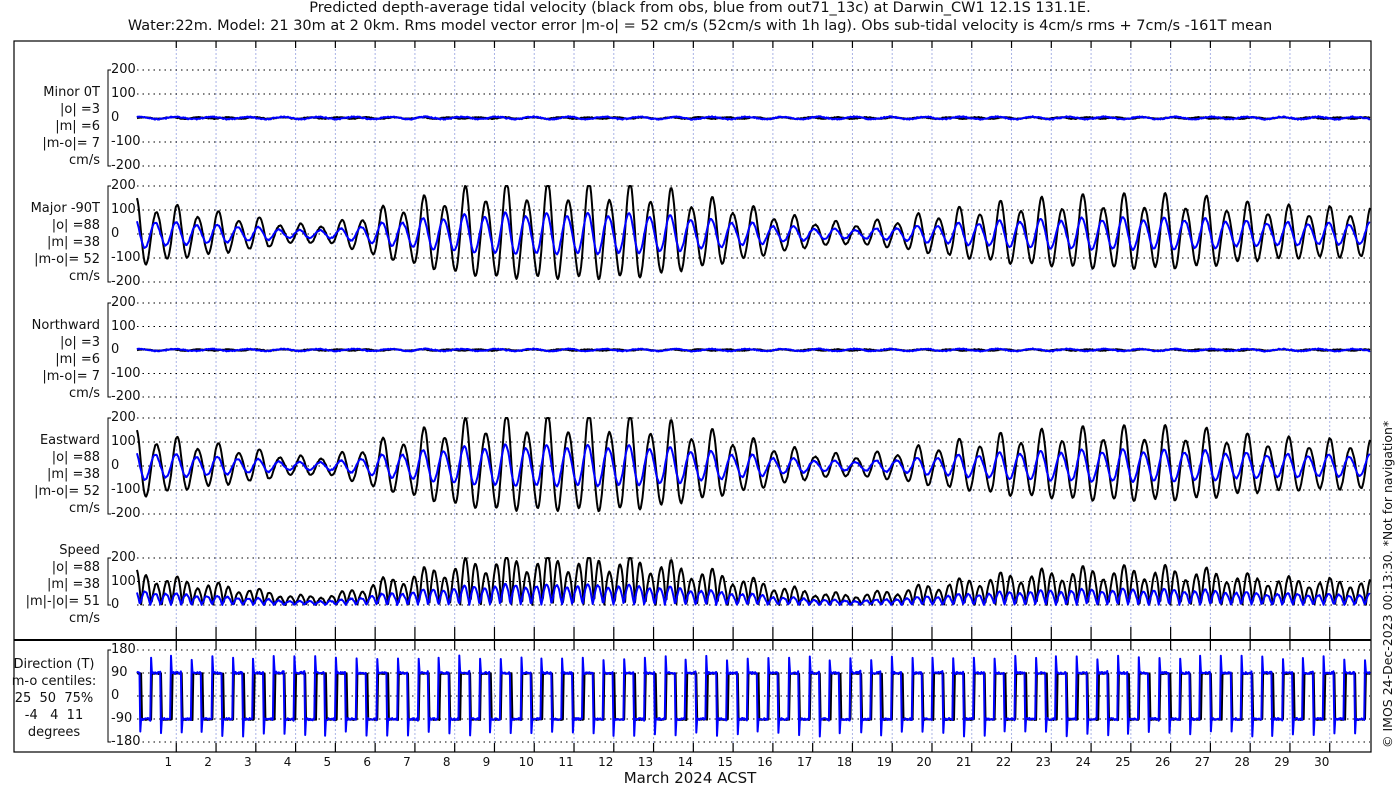  Describe the element at coordinates (54, 732) in the screenshot. I see `panel-label-line: degrees` at that location.